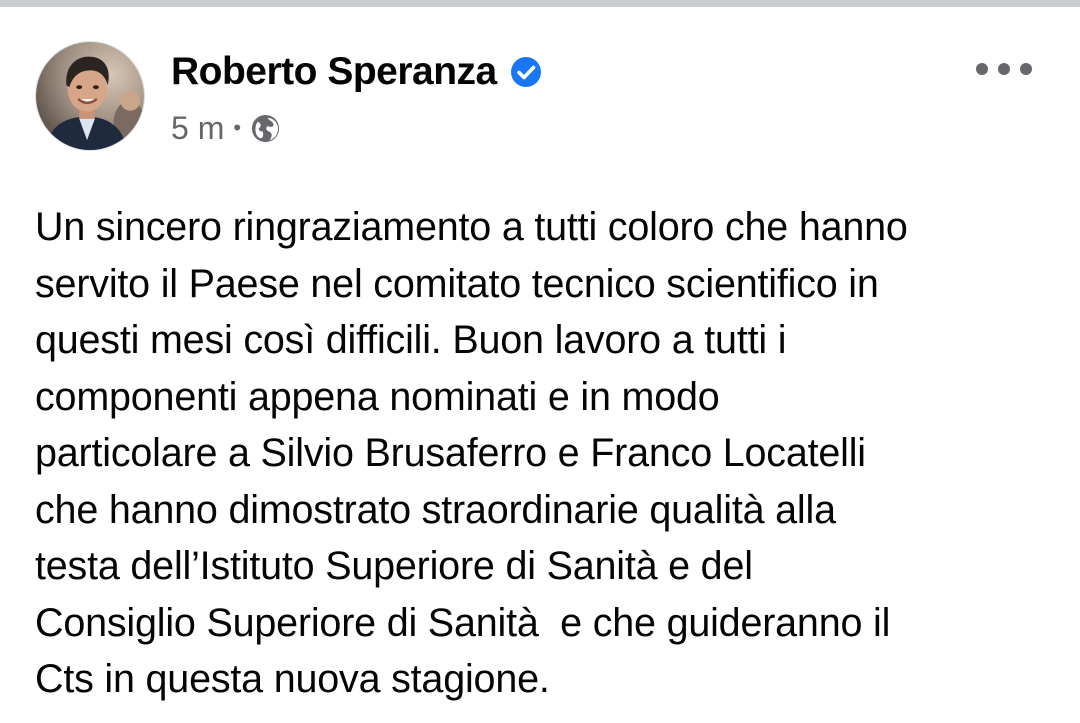 This screenshot has height=723, width=1080. I want to click on author-name: Roberto Speranza, so click(334, 72).